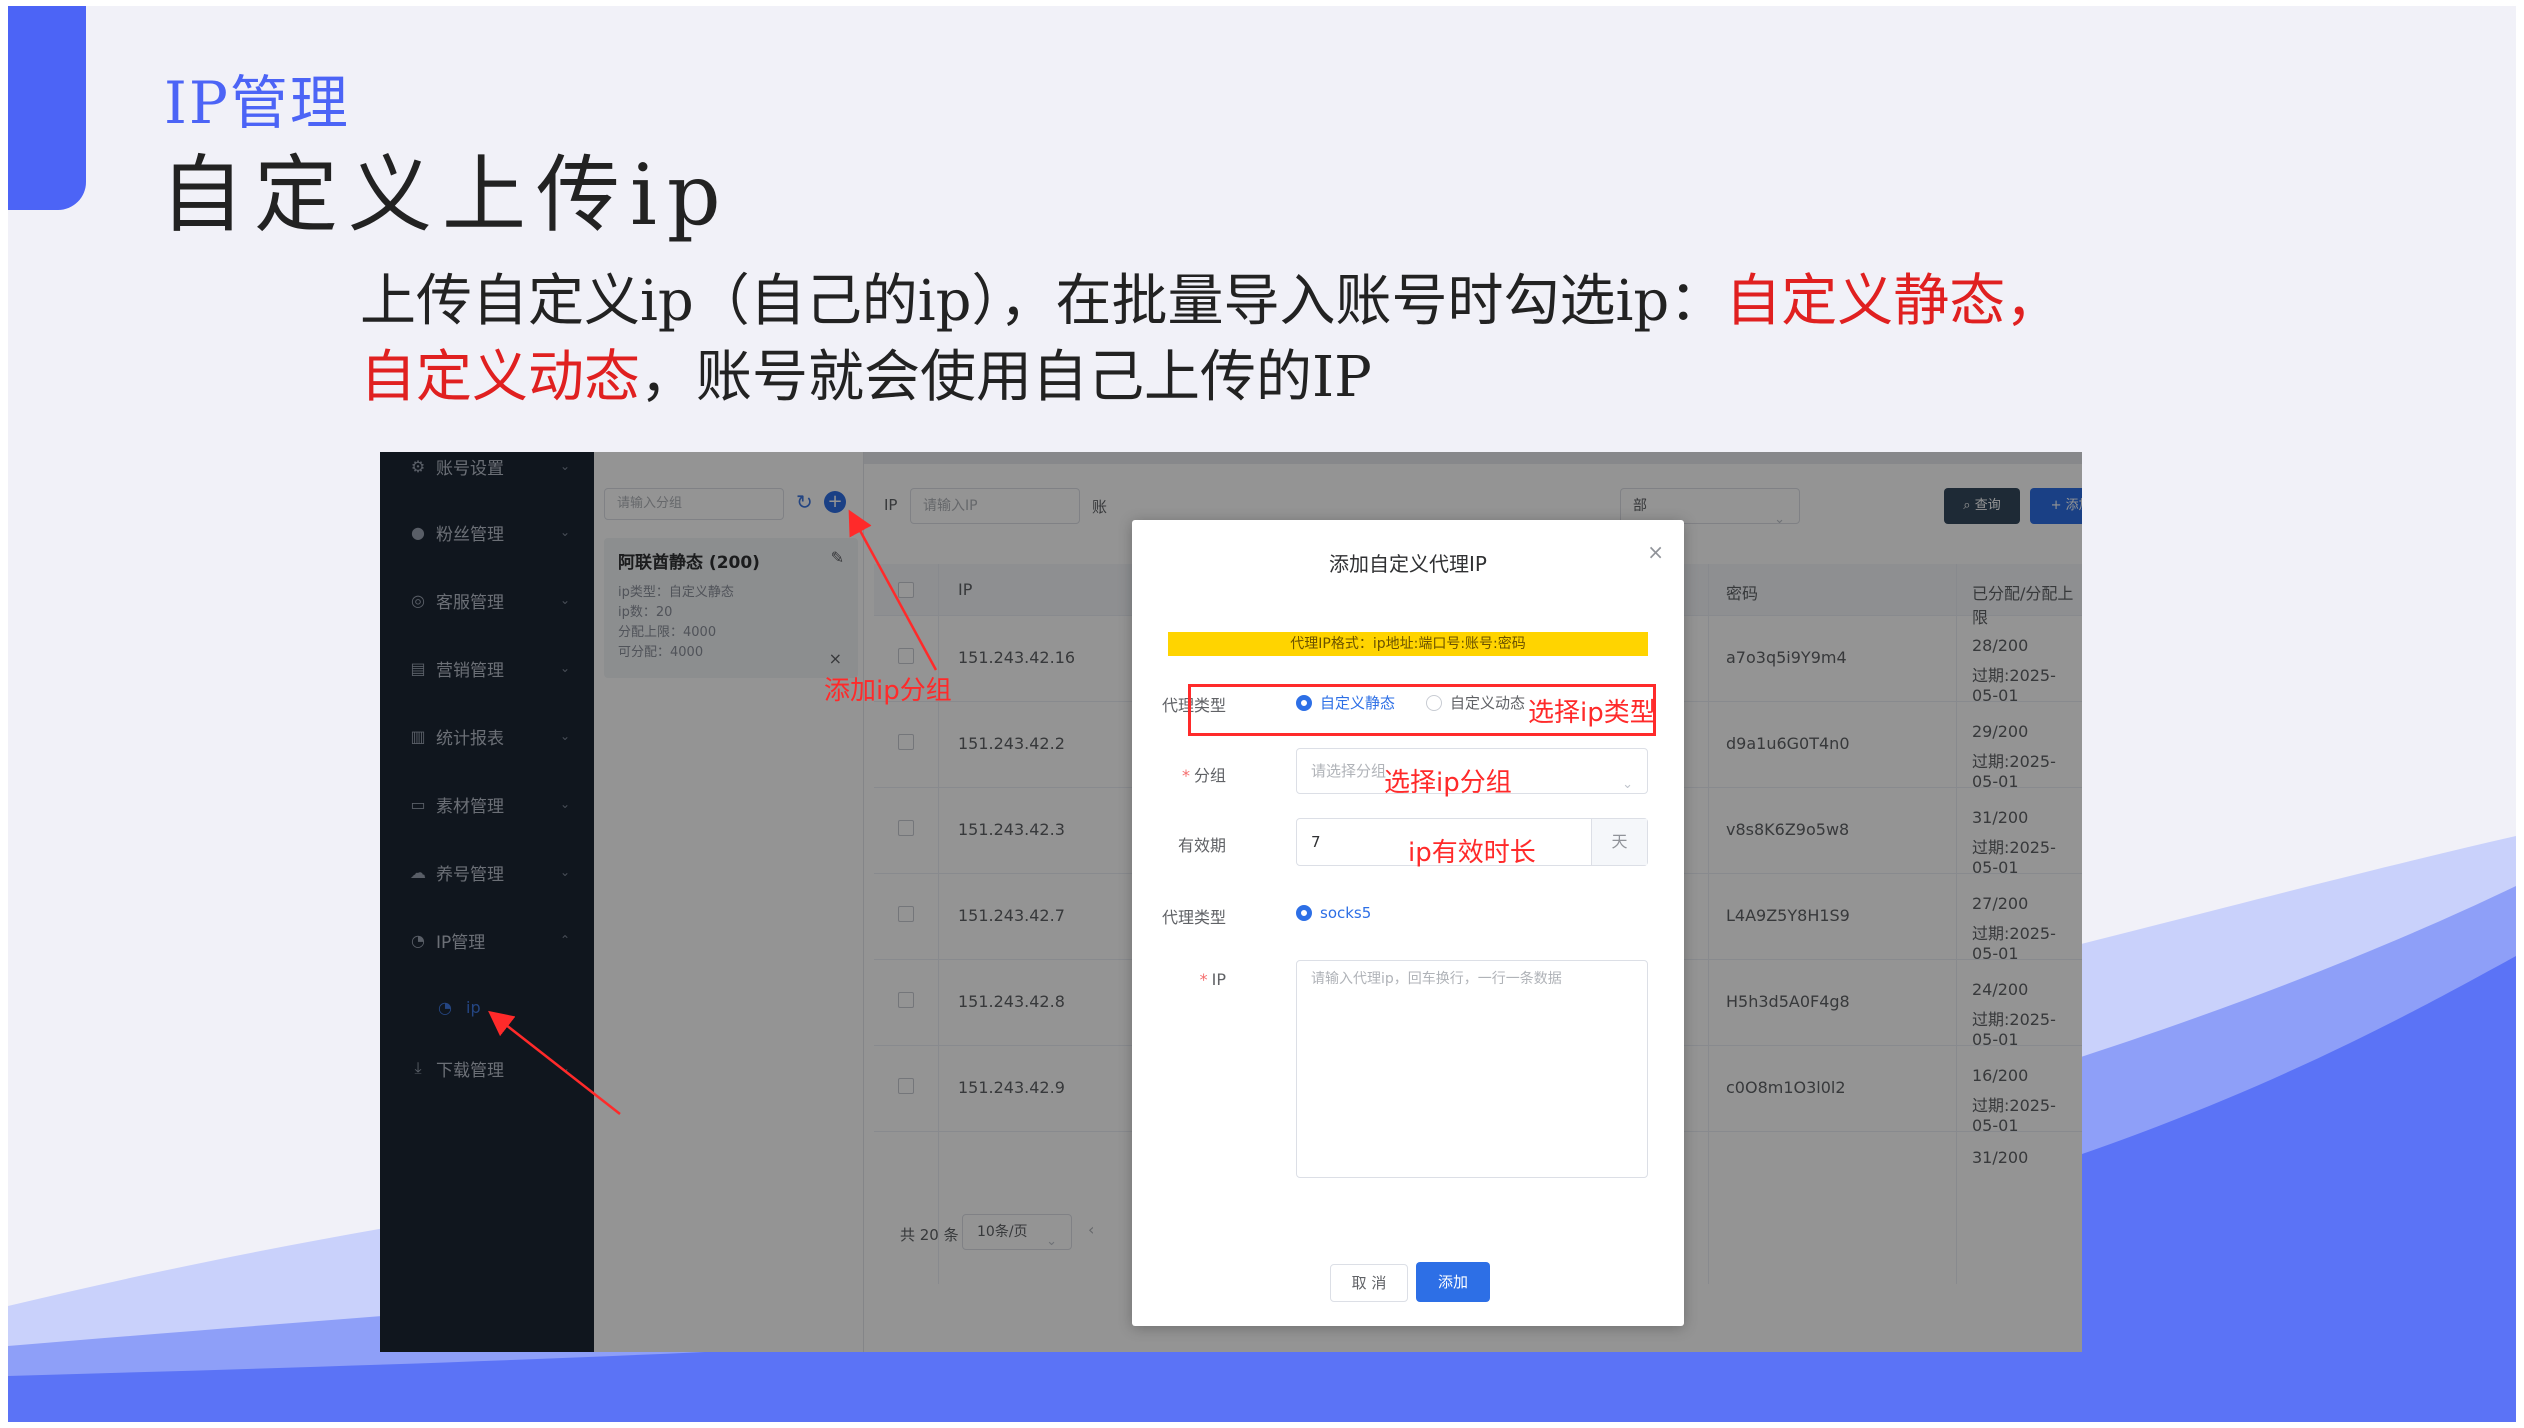 The width and height of the screenshot is (2524, 1428). Describe the element at coordinates (1043, 301) in the screenshot. I see `body-text-part1: 上传自定义ip（自己的ip），在批量导入账号时勾选ip：` at that location.